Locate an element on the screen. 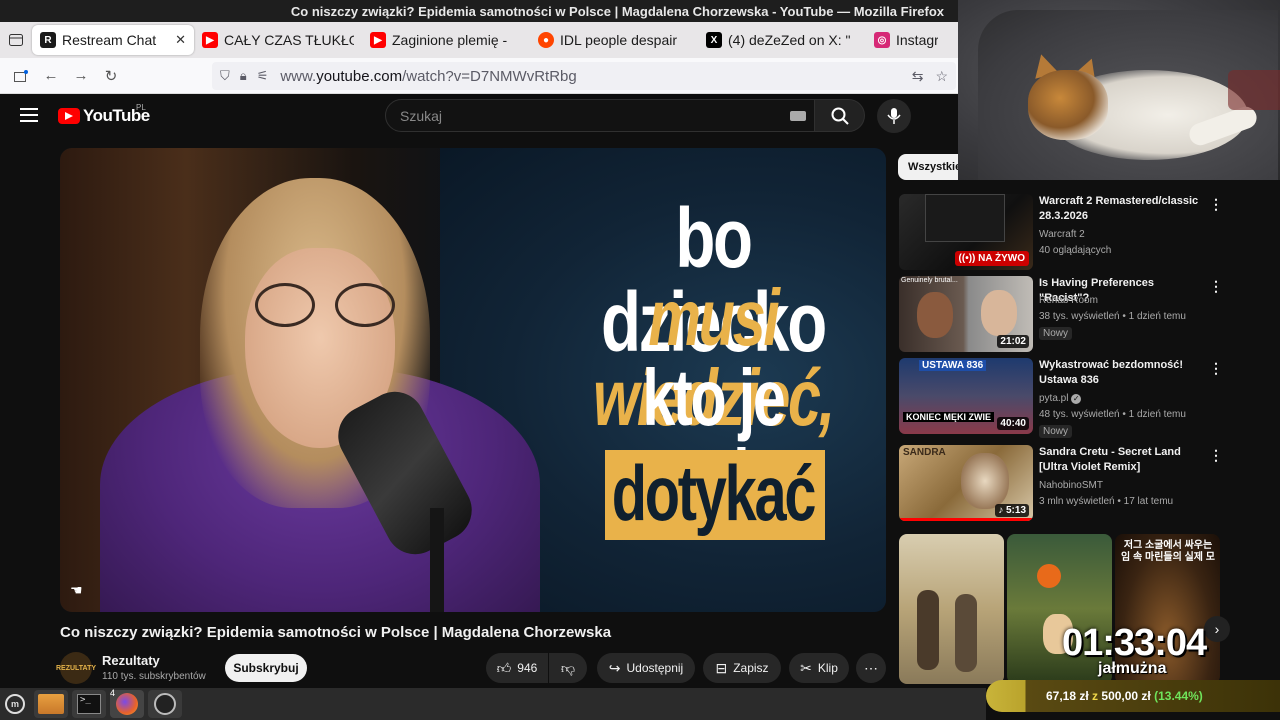  video-thumbnail: Genuinely brutal... 21:02 is located at coordinates (966, 314).